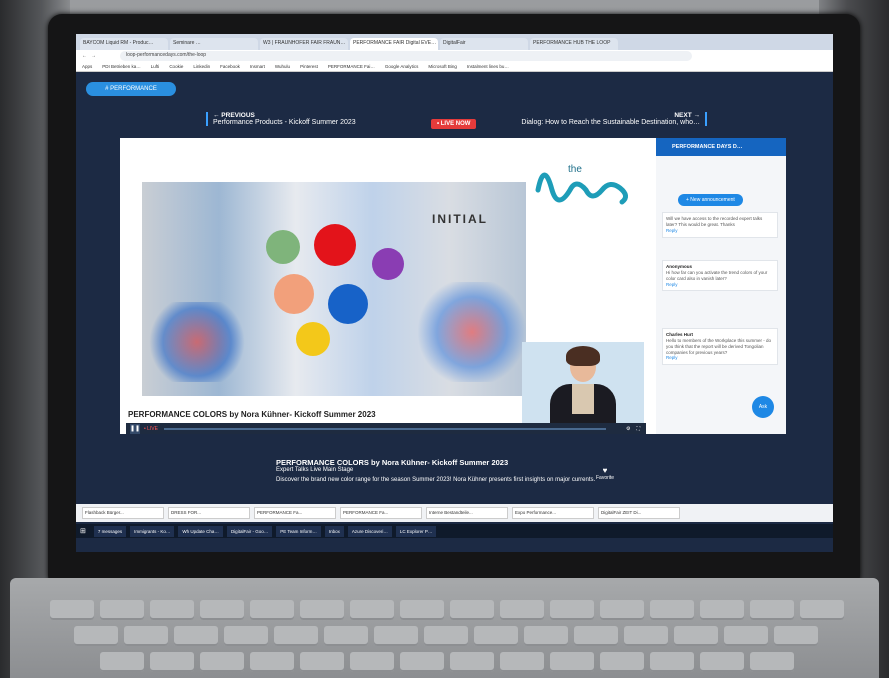  I want to click on the-loop-logo: the, so click(581, 184).